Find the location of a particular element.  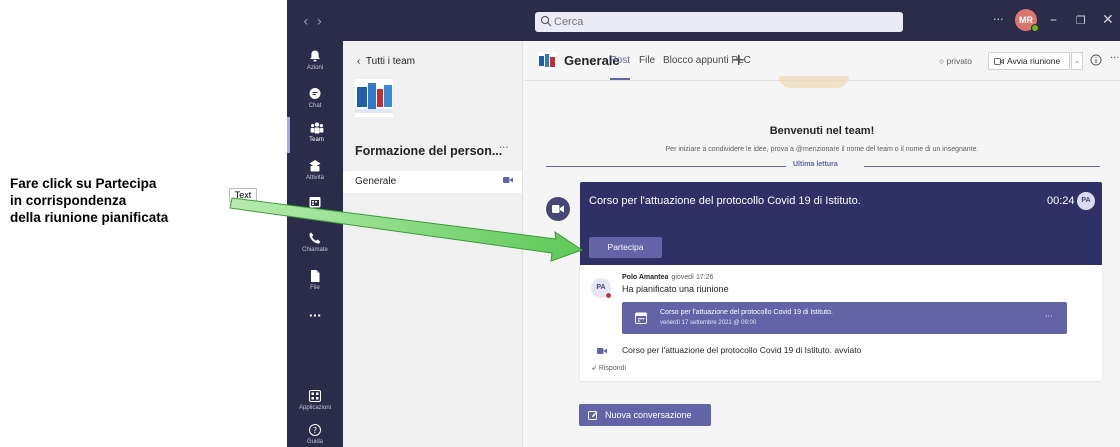

team-icon is located at coordinates (316, 128).